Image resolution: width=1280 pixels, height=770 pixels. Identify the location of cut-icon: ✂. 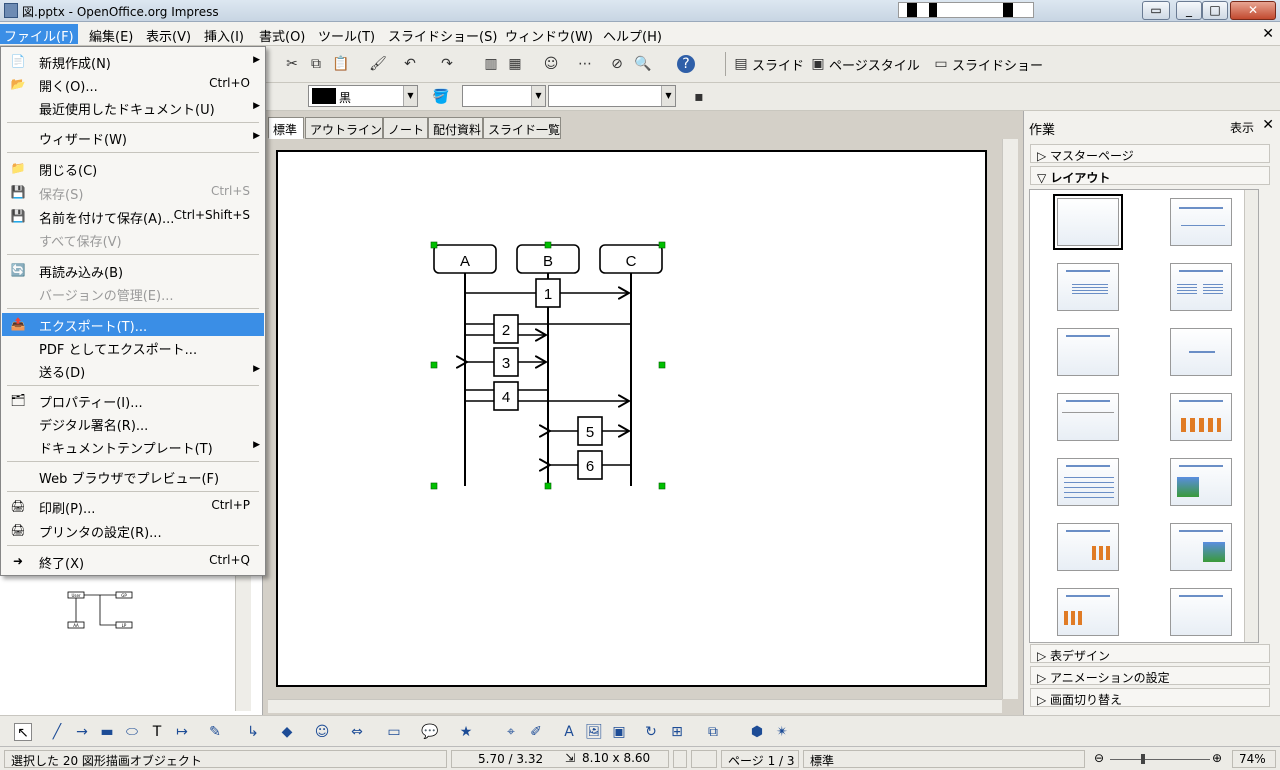
(292, 64).